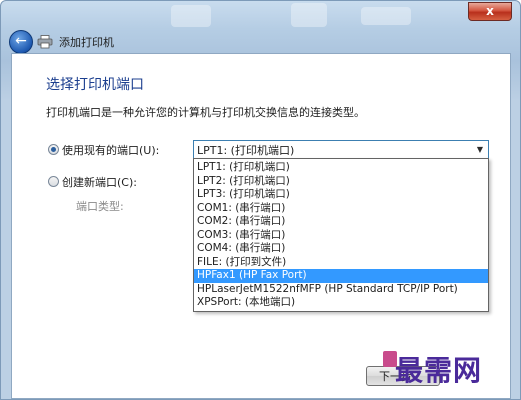  I want to click on port-list-item: HPFax1 (HP Fax Port), so click(341, 276).